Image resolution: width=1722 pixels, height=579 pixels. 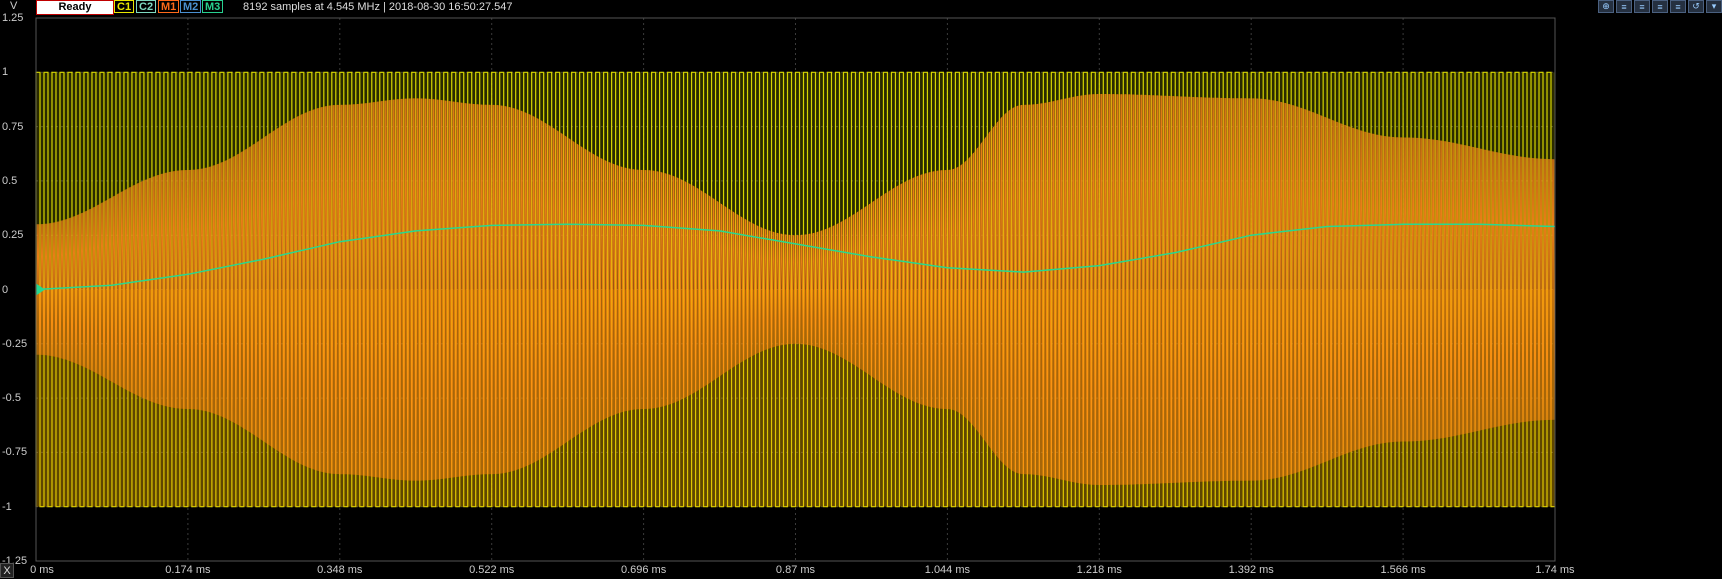 What do you see at coordinates (5, 72) in the screenshot?
I see `y-tick-label: 1` at bounding box center [5, 72].